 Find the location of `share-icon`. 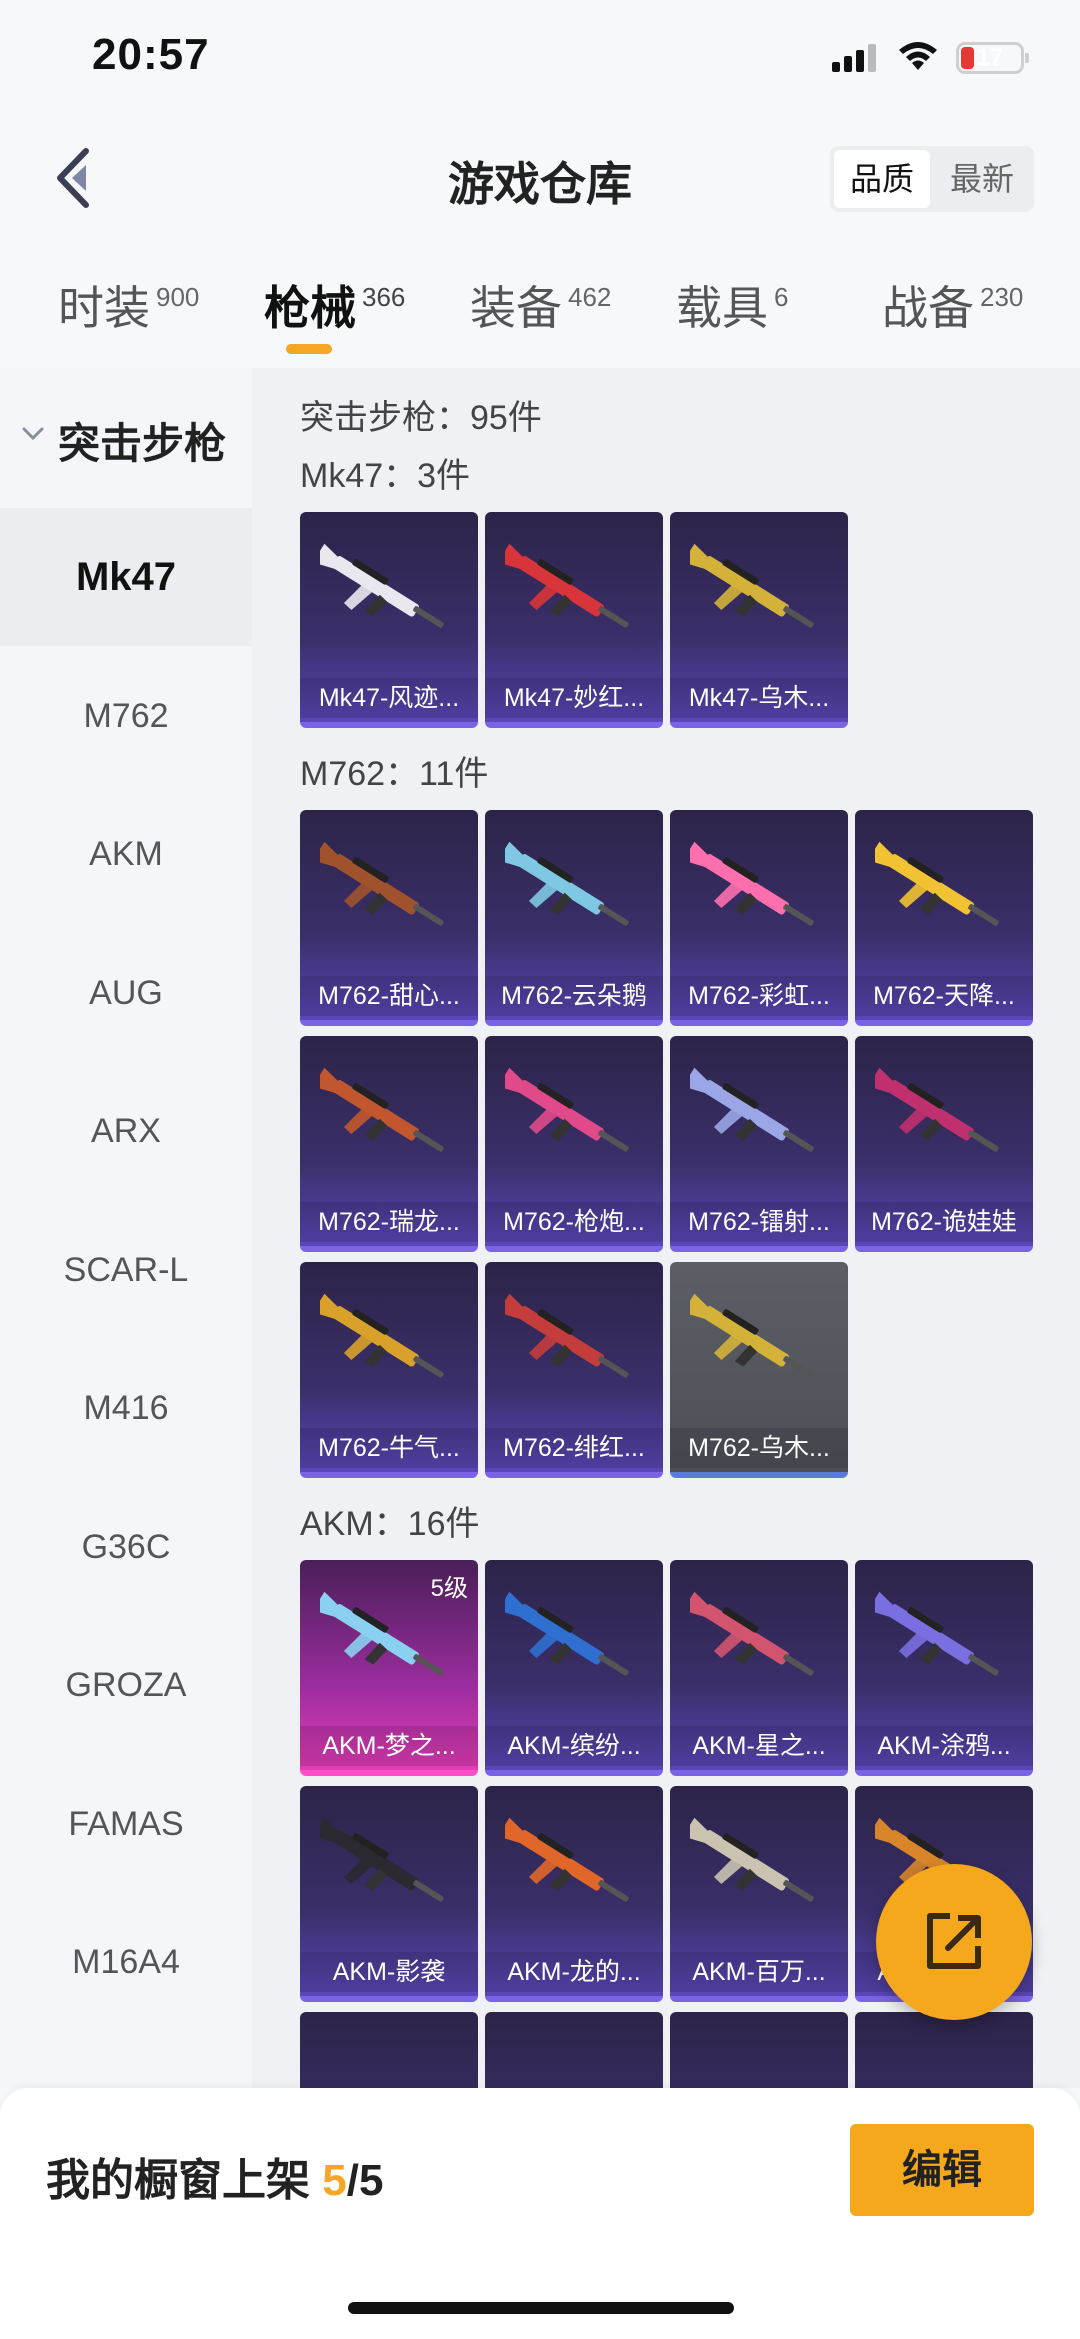

share-icon is located at coordinates (954, 1941).